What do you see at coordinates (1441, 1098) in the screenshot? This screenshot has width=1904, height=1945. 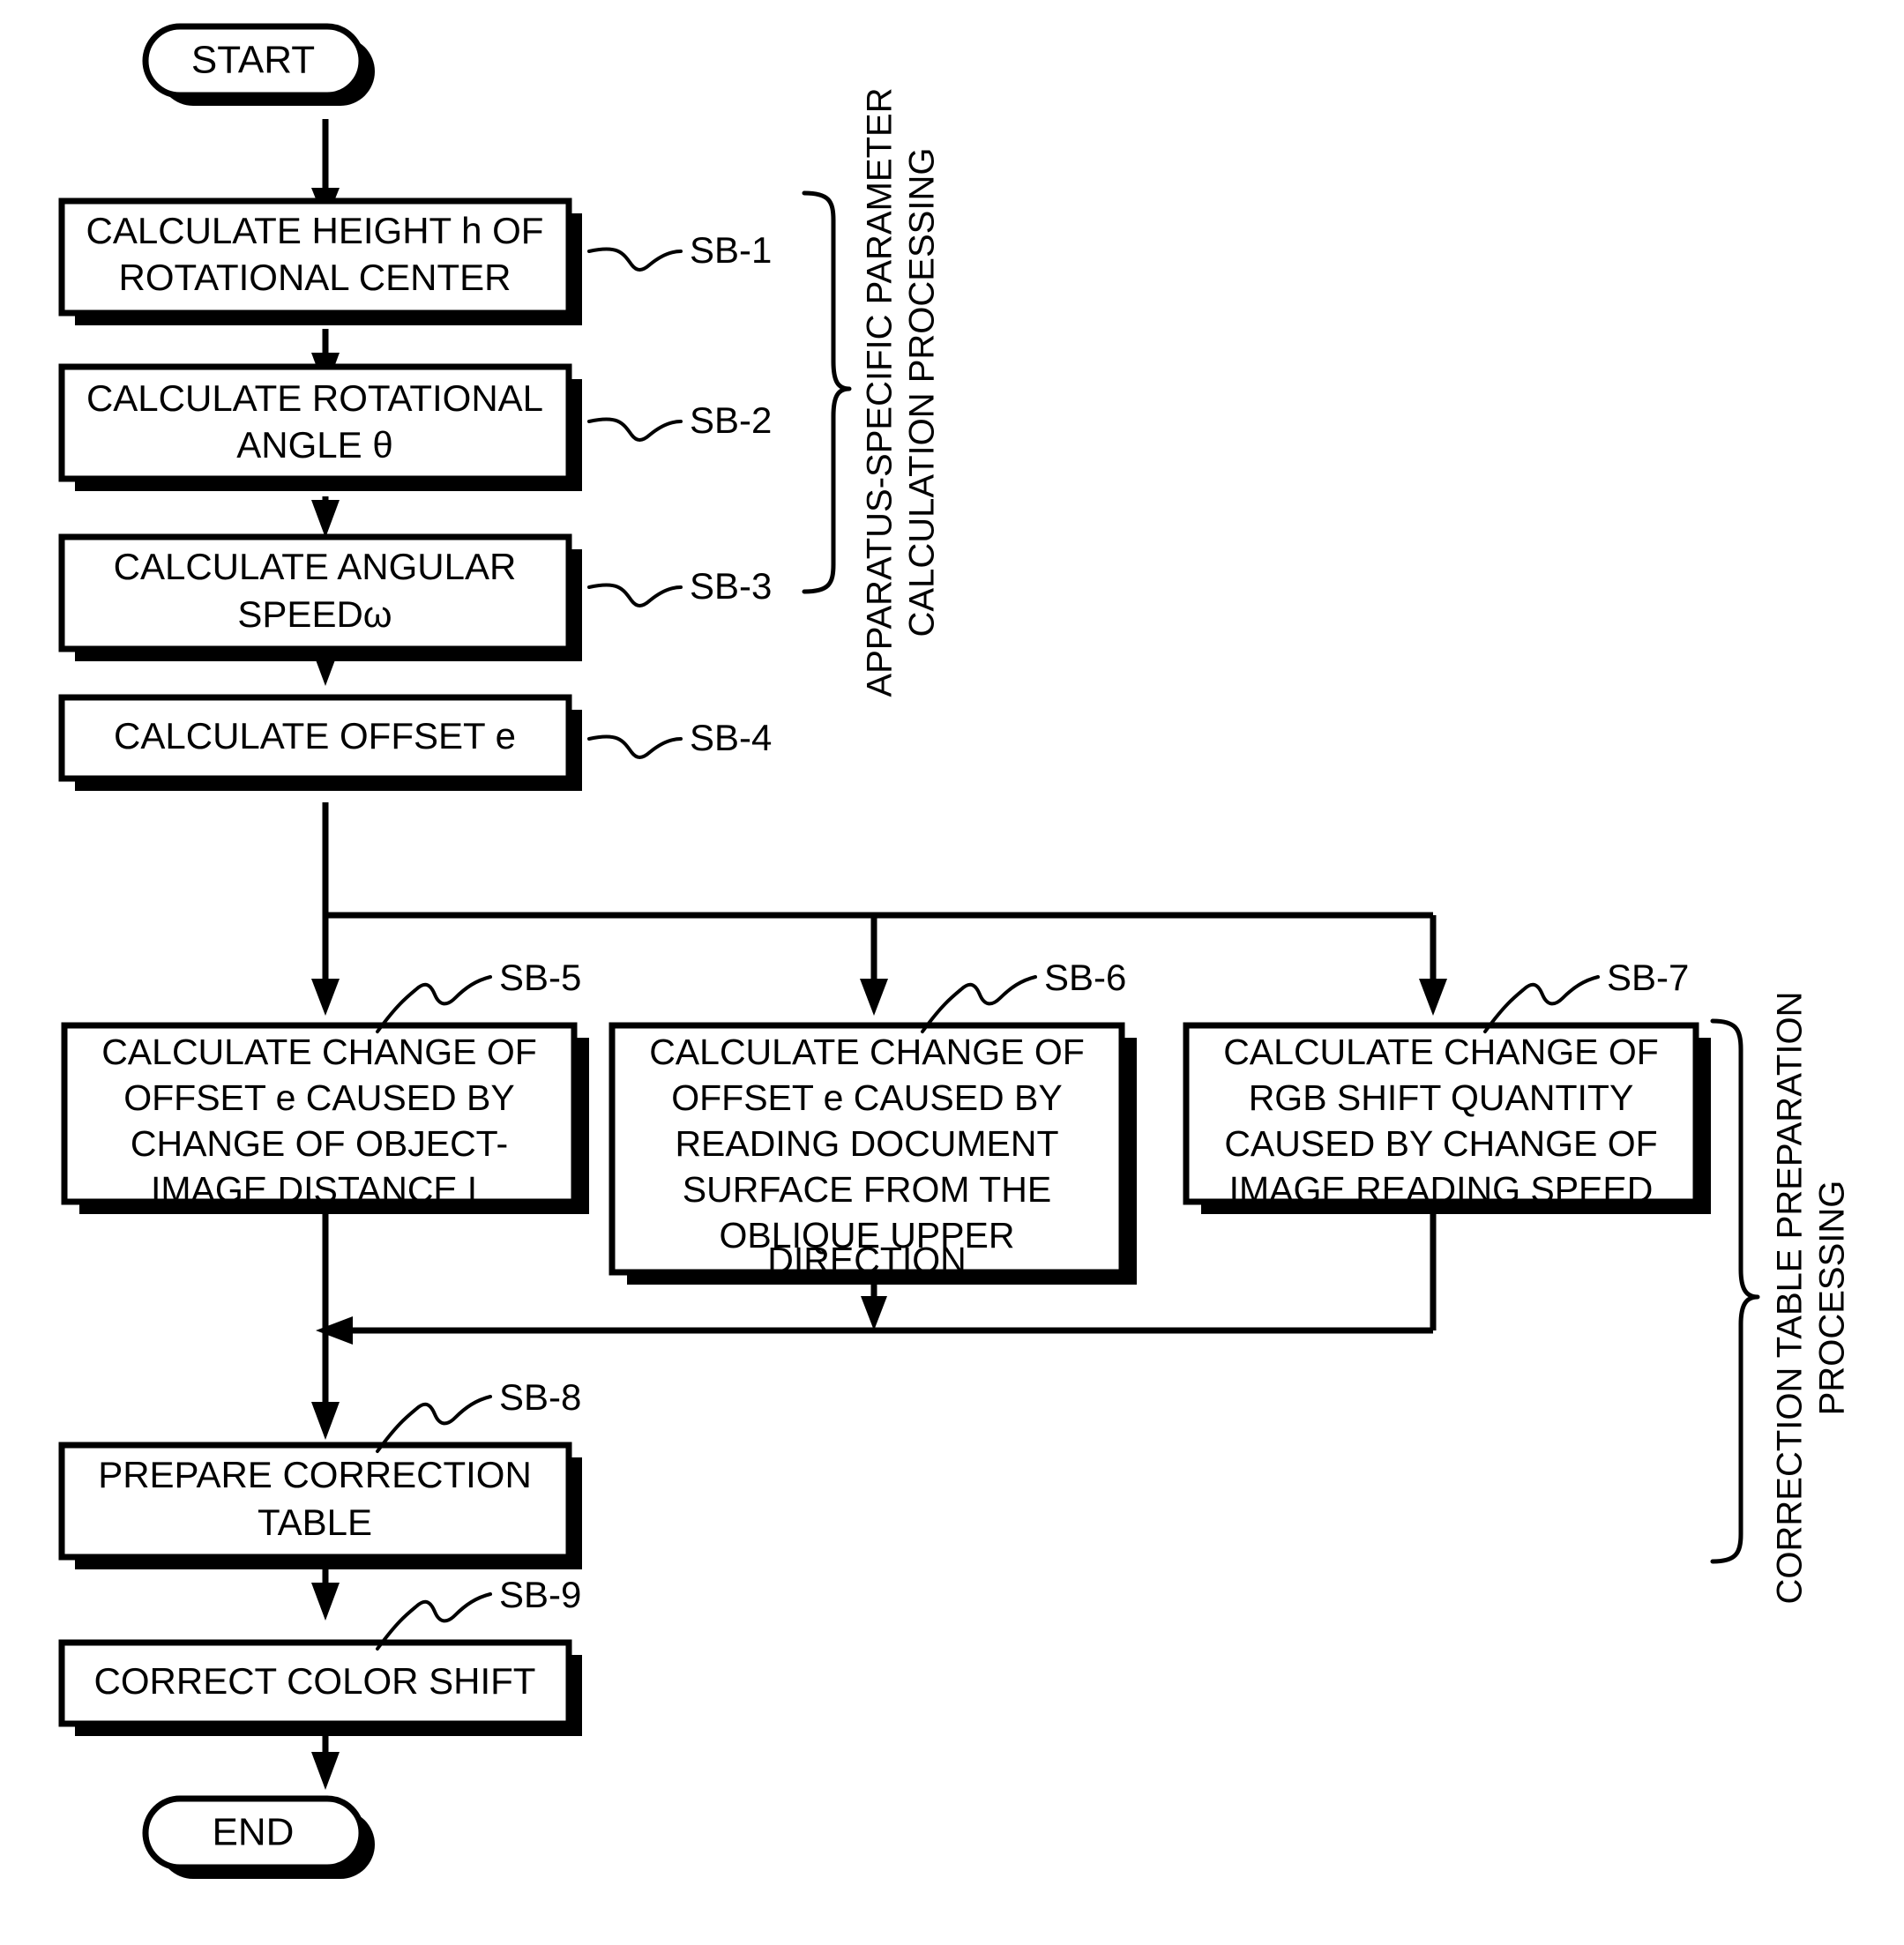 I see `sb7-line-2: RGB SHIFT QUANTITY` at bounding box center [1441, 1098].